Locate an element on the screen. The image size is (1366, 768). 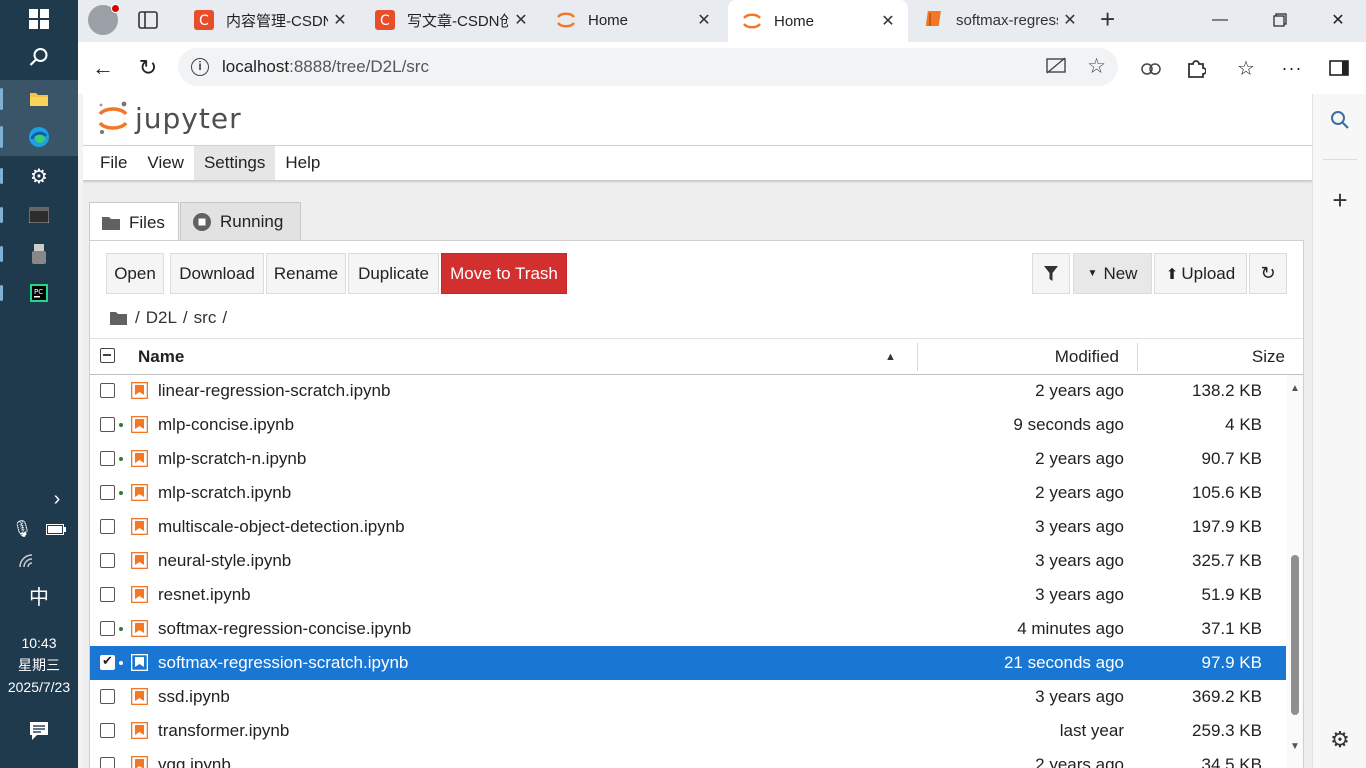
file-row: neural-style.ipynb 3 years ago 325.7 KB is located at coordinates (688, 561).